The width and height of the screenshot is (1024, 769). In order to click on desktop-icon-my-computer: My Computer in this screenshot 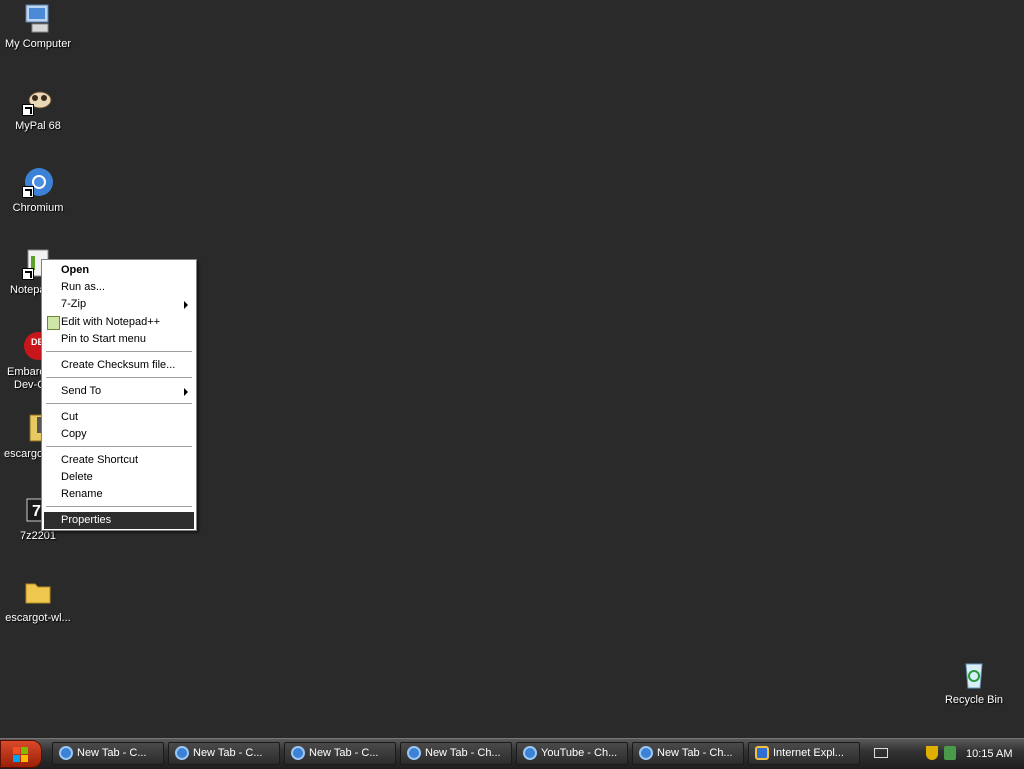, I will do `click(38, 26)`.